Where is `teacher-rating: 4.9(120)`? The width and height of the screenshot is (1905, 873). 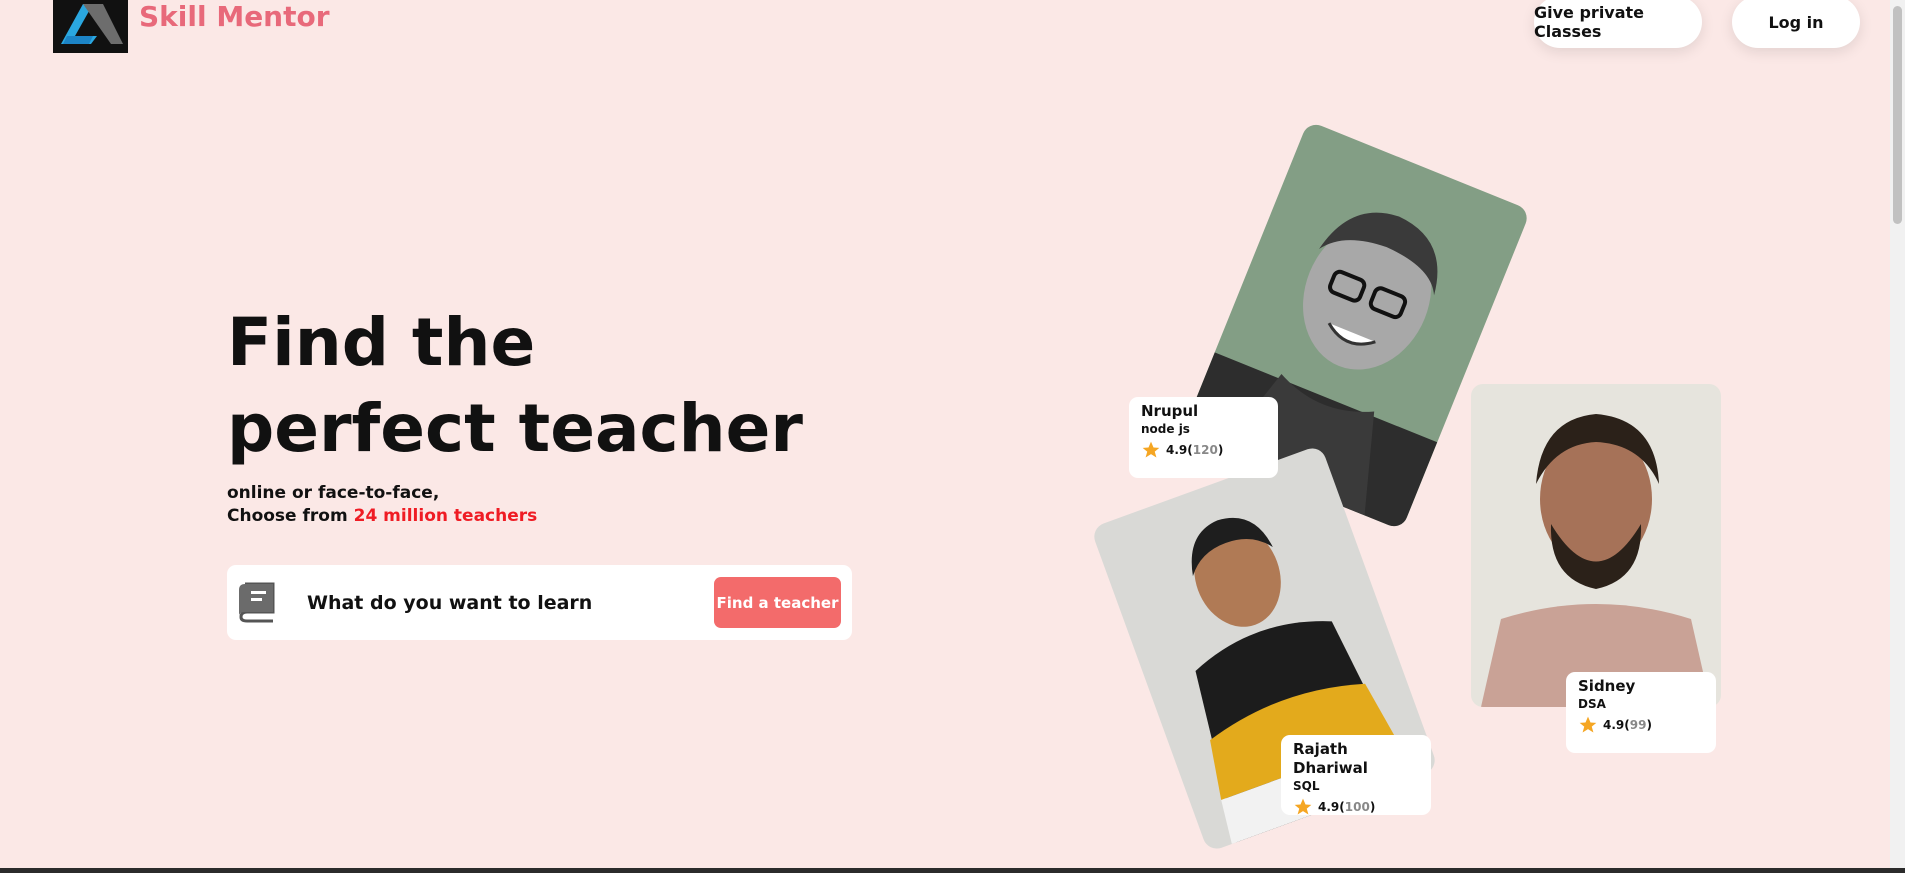
teacher-rating: 4.9(120) is located at coordinates (1203, 450).